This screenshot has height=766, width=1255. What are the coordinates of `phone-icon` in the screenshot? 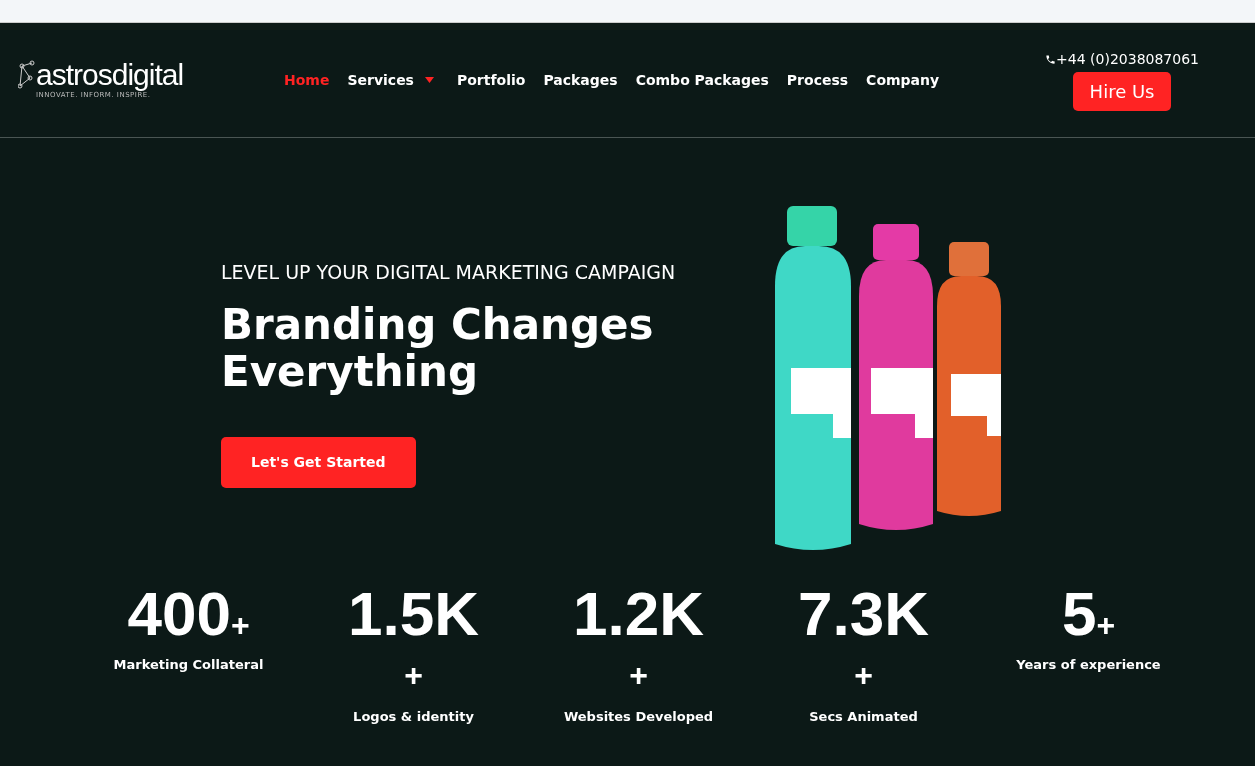 It's located at (1051, 59).